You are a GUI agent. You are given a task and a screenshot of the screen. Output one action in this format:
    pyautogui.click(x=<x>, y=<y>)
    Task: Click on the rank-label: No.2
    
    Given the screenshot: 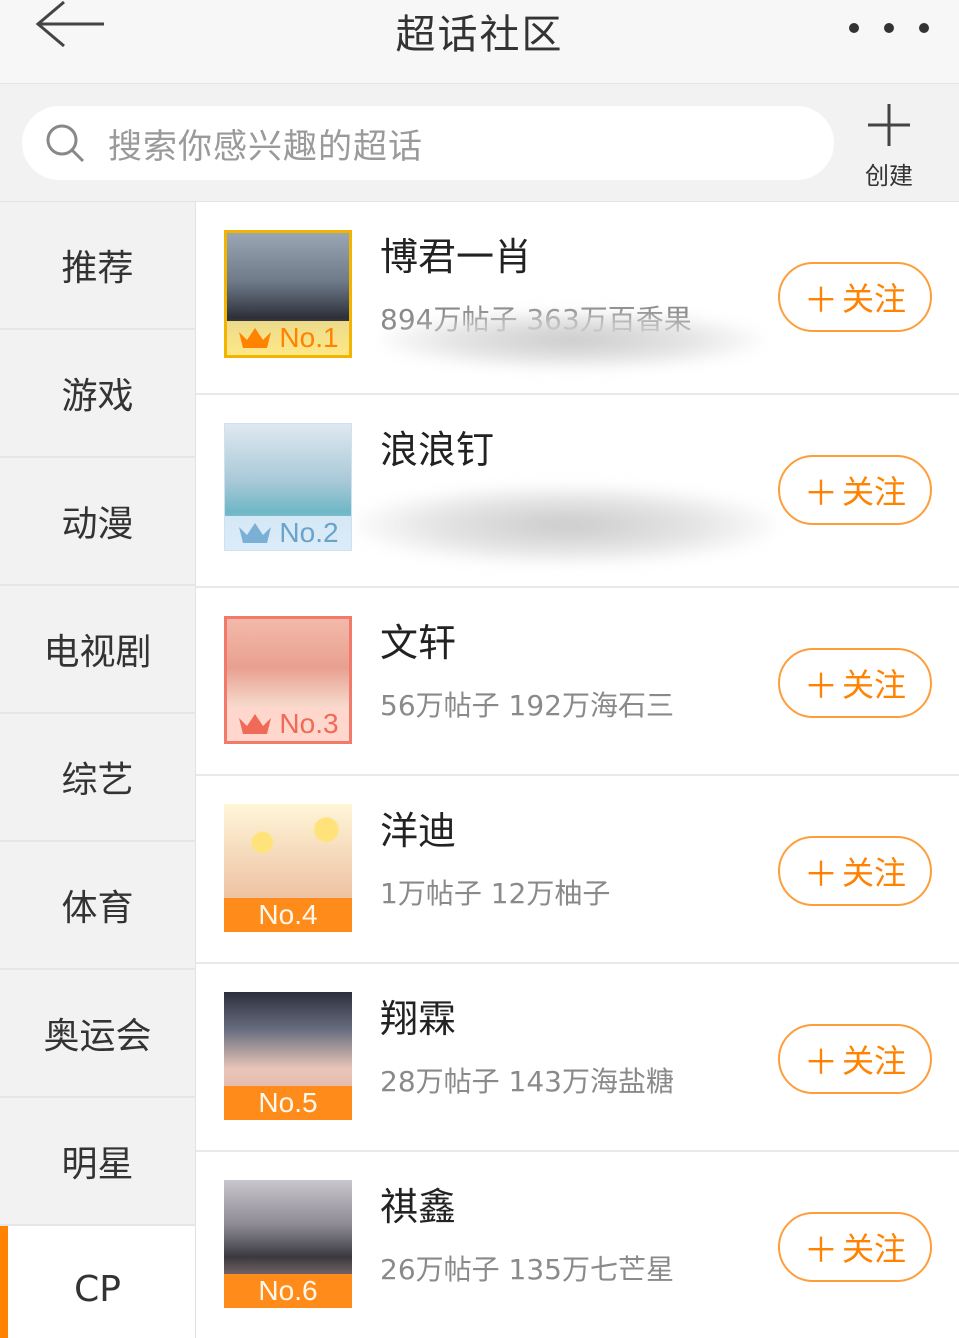 What is the action you would take?
    pyautogui.click(x=288, y=533)
    